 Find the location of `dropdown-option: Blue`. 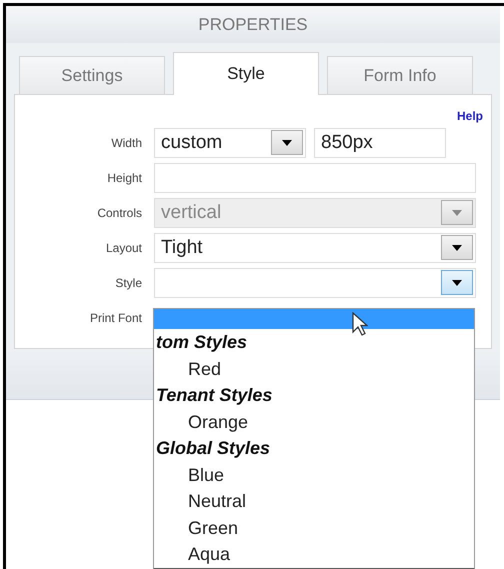

dropdown-option: Blue is located at coordinates (314, 475).